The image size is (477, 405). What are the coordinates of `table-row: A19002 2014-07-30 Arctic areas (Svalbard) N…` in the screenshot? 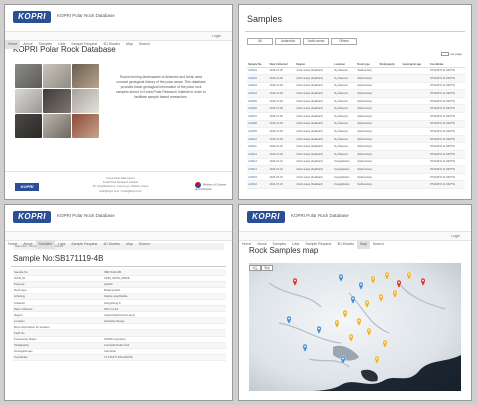 It's located at (356, 78).